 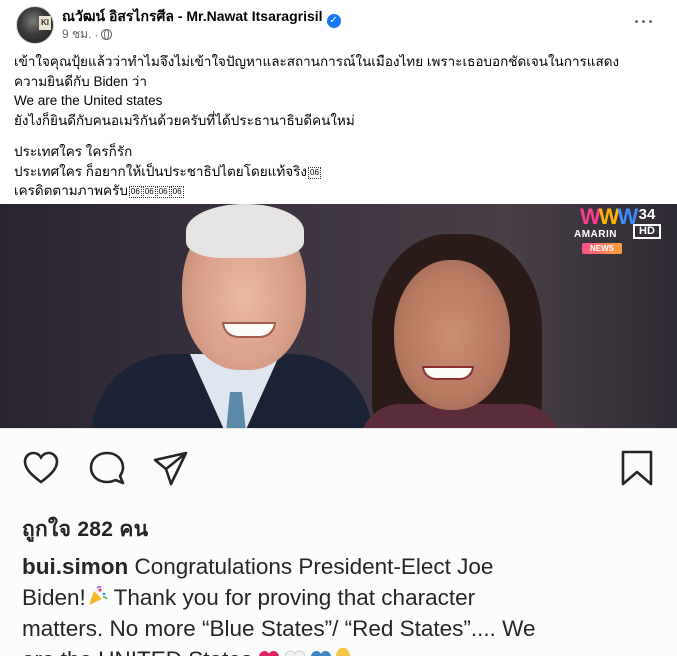 I want to click on channel-logo: 34 HD, so click(x=647, y=224).